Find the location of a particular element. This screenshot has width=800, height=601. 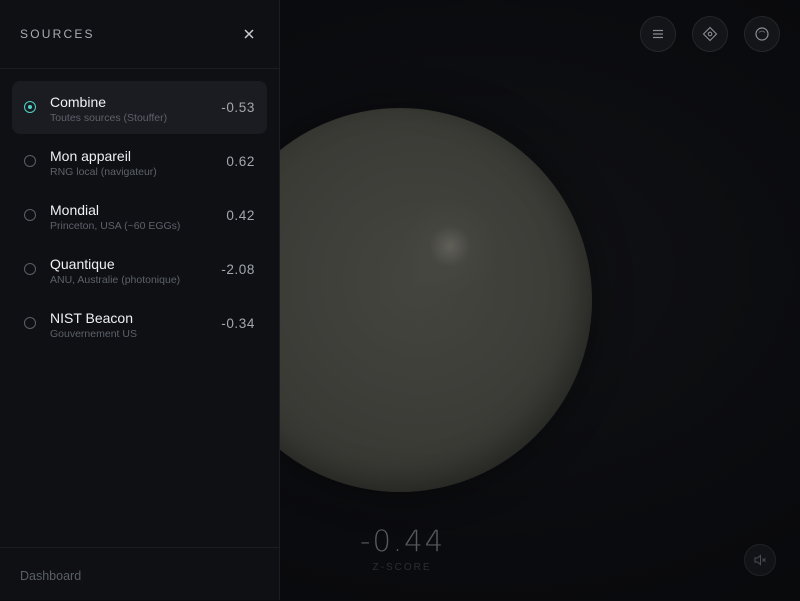

source-subtitle: Gouvernement US is located at coordinates (93, 334).